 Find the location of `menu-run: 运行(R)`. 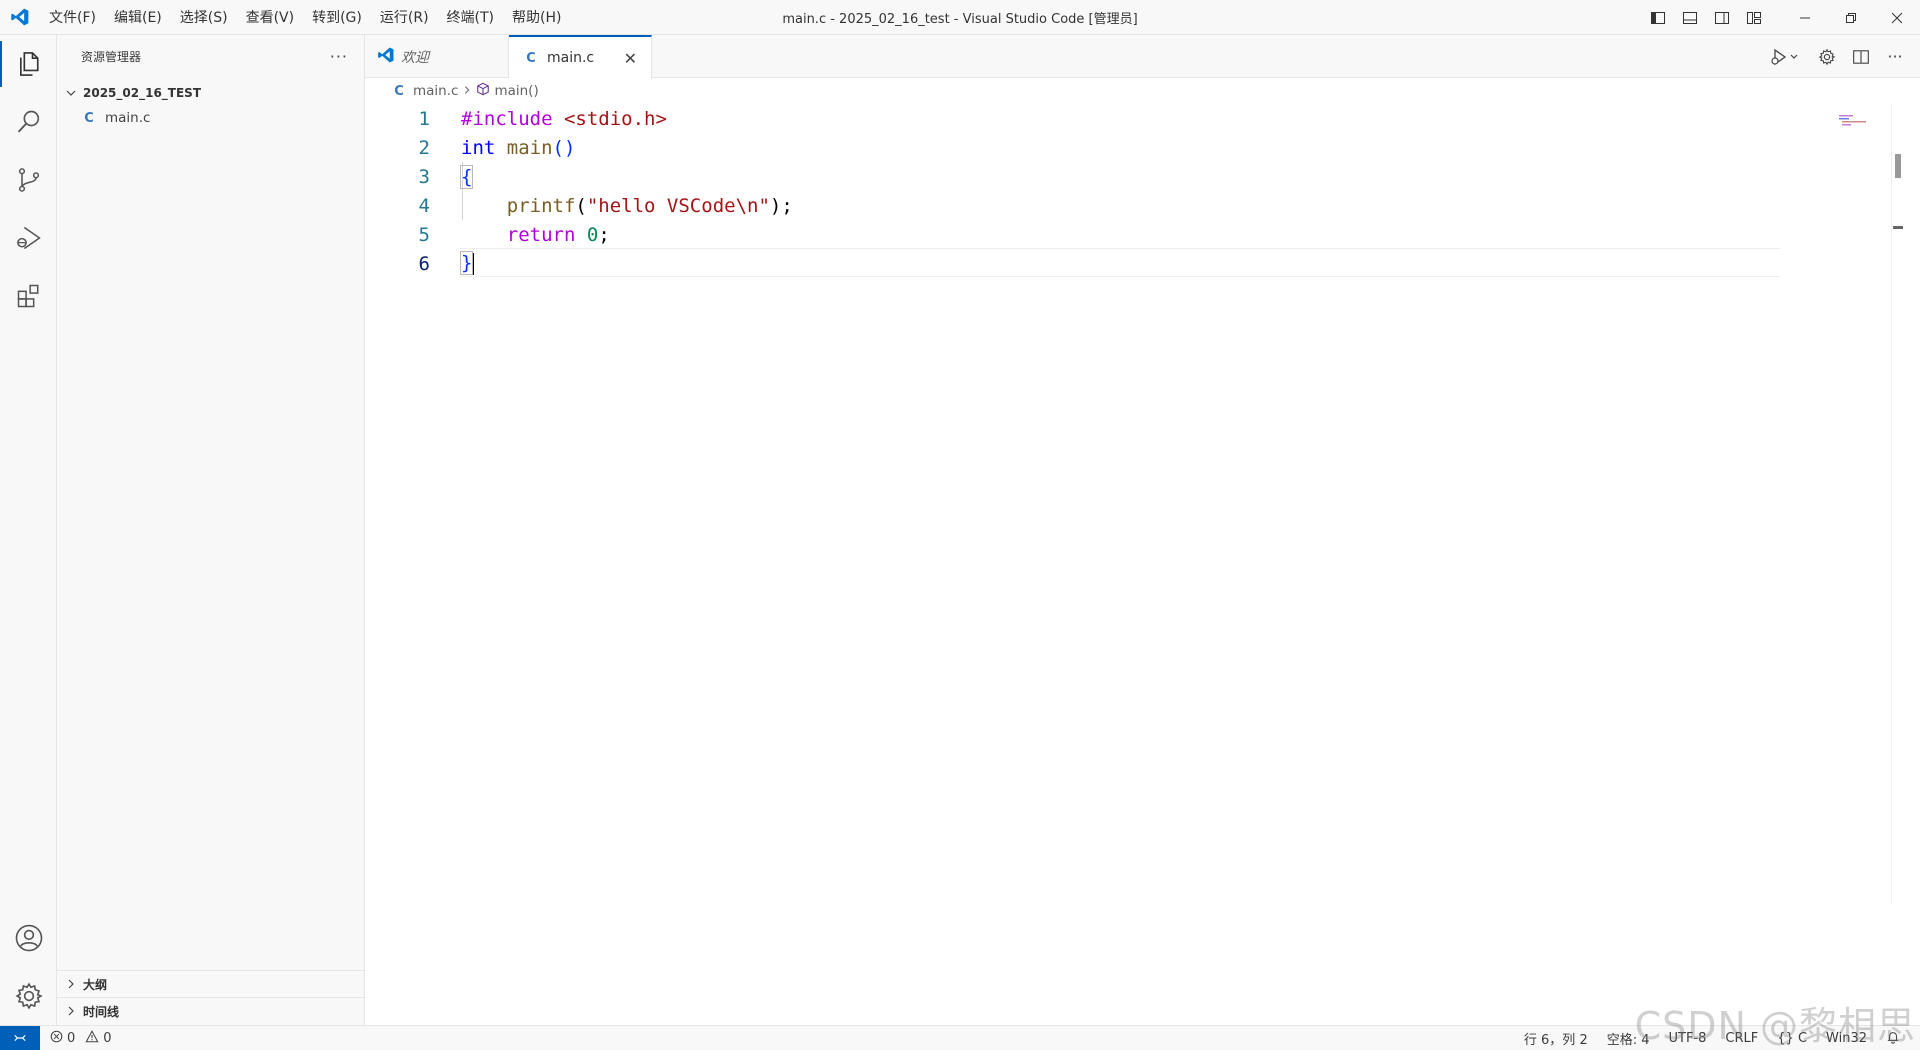

menu-run: 运行(R) is located at coordinates (404, 17).